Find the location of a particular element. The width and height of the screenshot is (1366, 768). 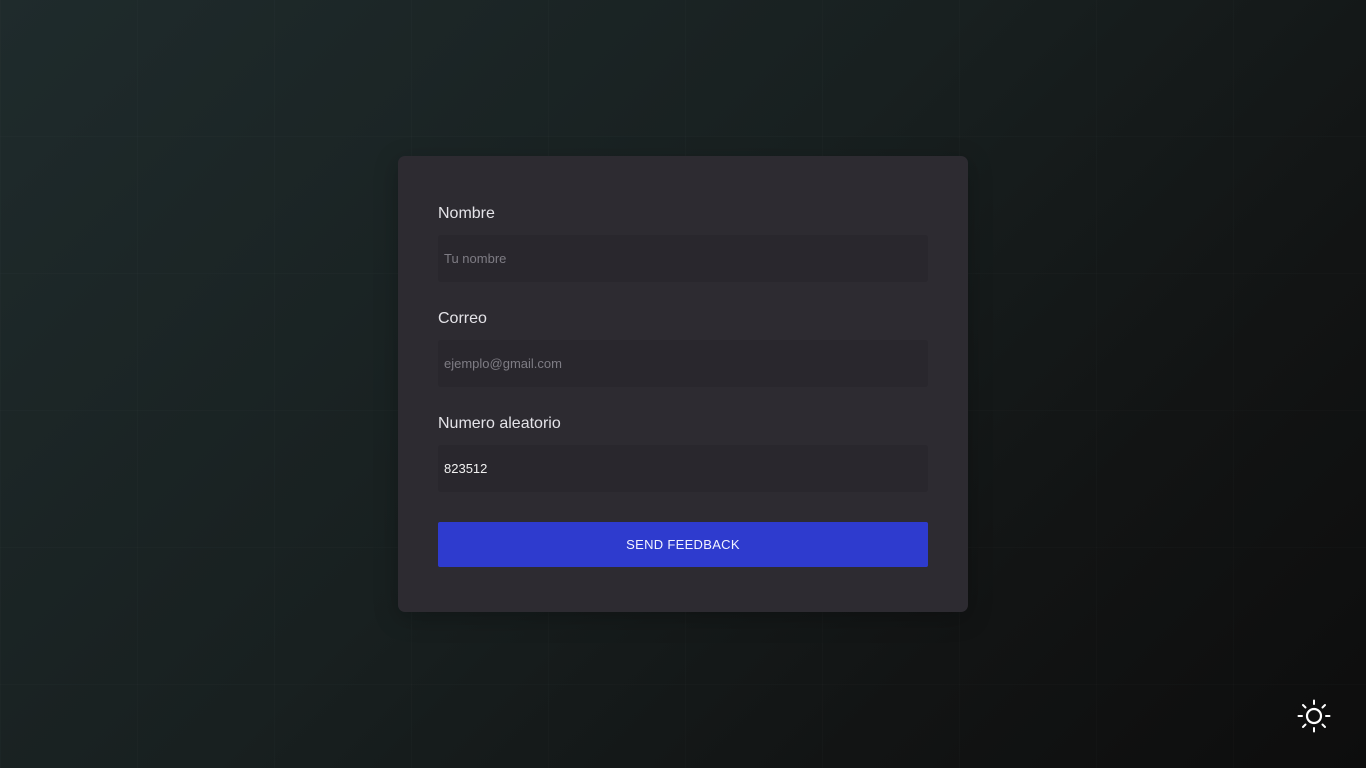

email-input is located at coordinates (683, 363).